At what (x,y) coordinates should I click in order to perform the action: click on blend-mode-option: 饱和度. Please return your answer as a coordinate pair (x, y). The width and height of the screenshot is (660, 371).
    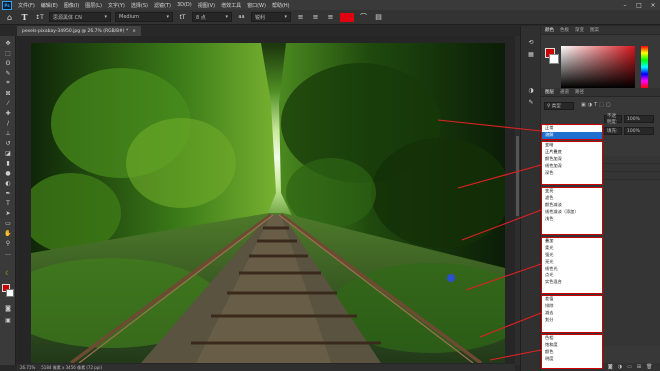
    Looking at the image, I should click on (572, 345).